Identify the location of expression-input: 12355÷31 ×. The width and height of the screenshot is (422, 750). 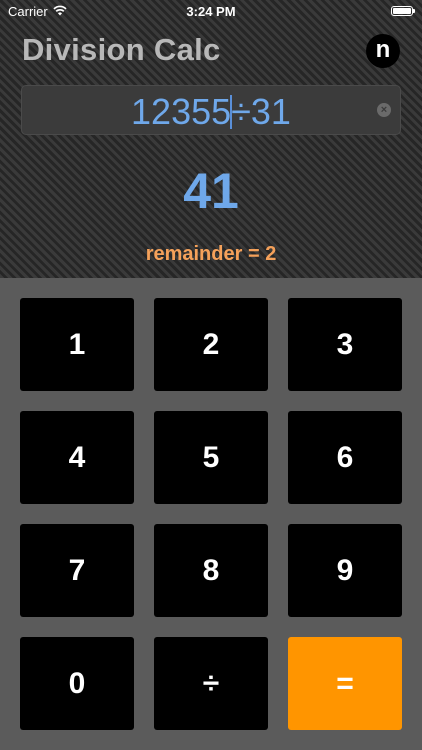
(211, 110).